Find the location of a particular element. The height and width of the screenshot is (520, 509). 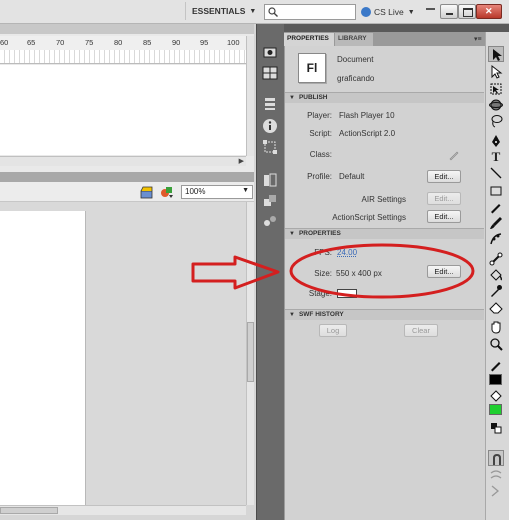

ruler-tick: 60 is located at coordinates (4, 42).